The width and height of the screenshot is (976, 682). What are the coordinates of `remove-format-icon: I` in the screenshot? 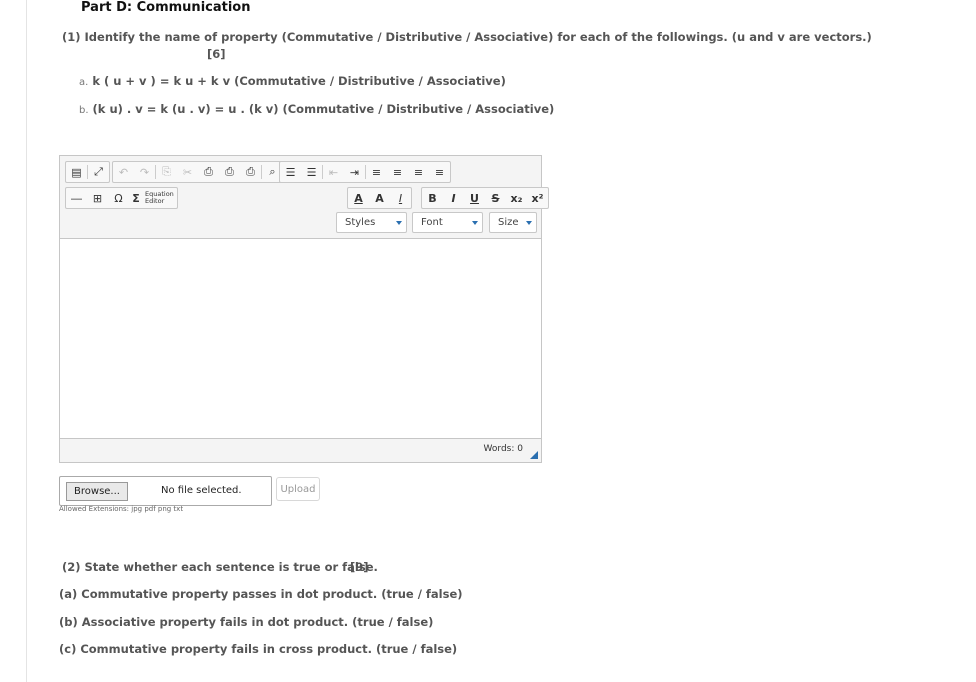 It's located at (400, 198).